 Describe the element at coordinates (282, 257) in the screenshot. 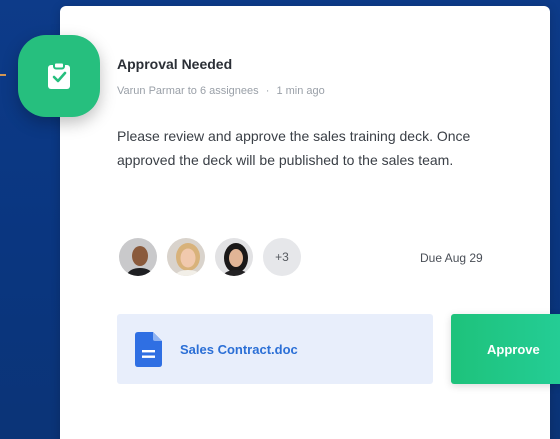

I see `more-assignees-badge: +3` at that location.